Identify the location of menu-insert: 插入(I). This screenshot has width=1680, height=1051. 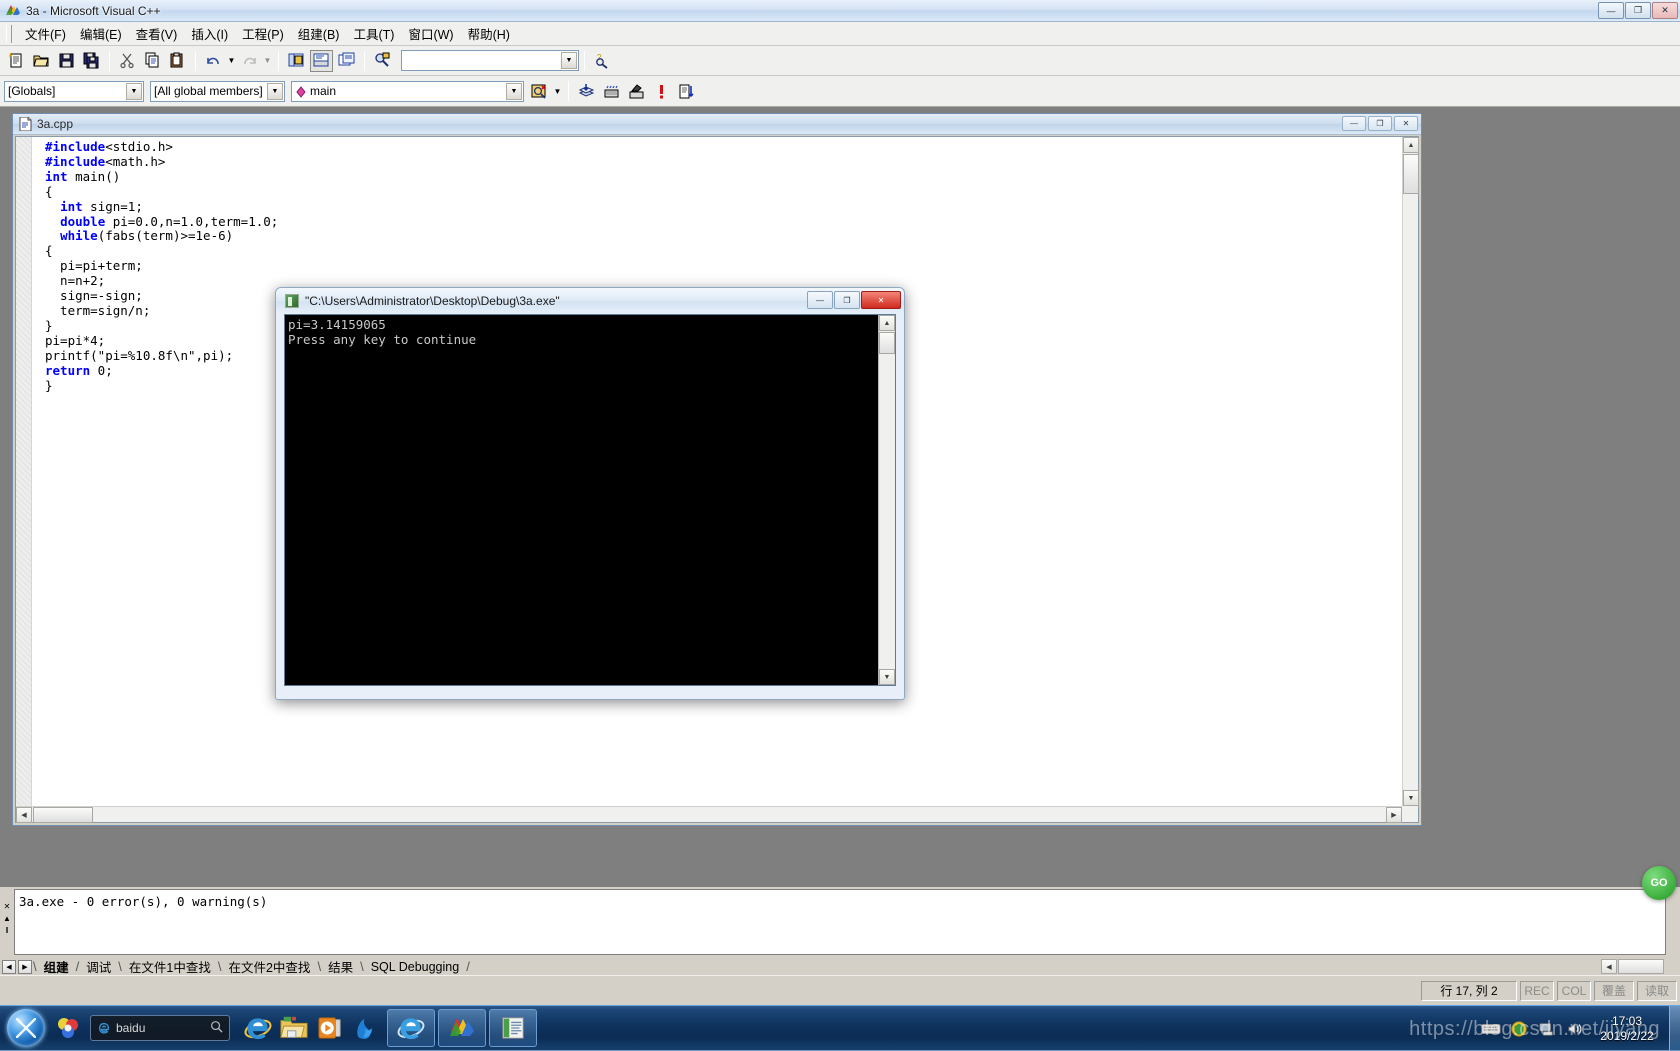
(209, 33).